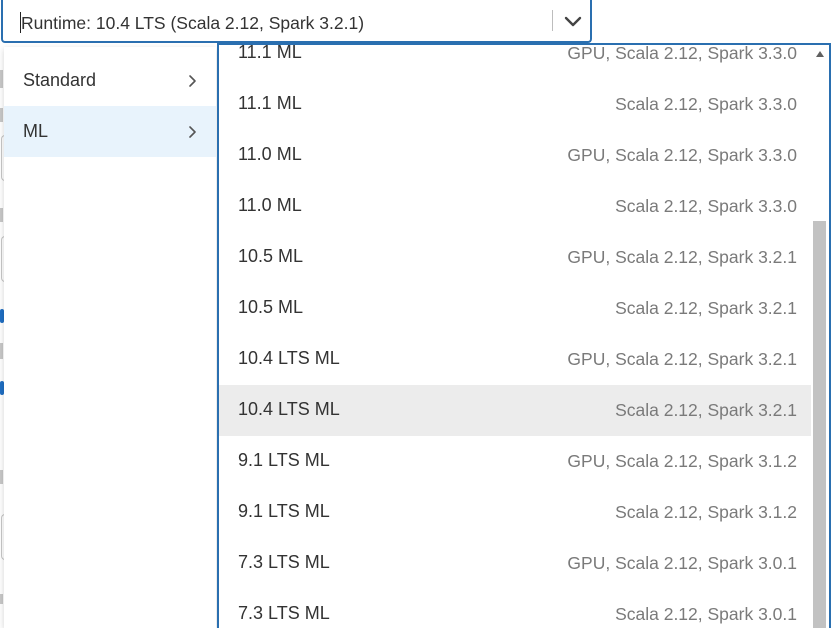 The height and width of the screenshot is (628, 834). Describe the element at coordinates (573, 22) in the screenshot. I see `chevron-down-icon` at that location.